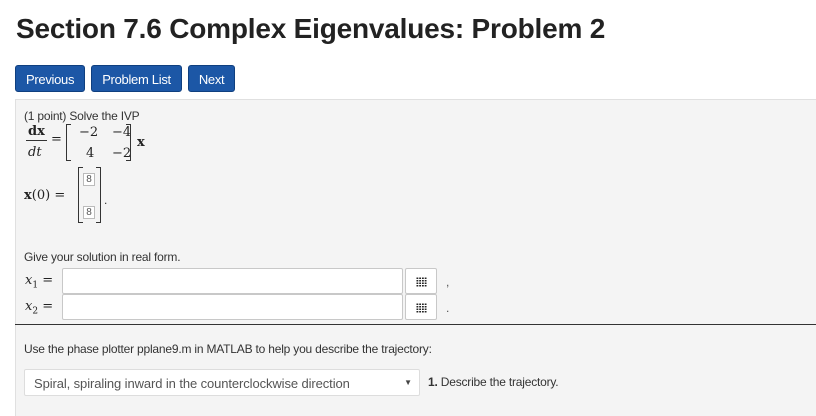 The image size is (816, 416). What do you see at coordinates (82, 116) in the screenshot?
I see `problem-intro: (1 point) Solve the IVP` at bounding box center [82, 116].